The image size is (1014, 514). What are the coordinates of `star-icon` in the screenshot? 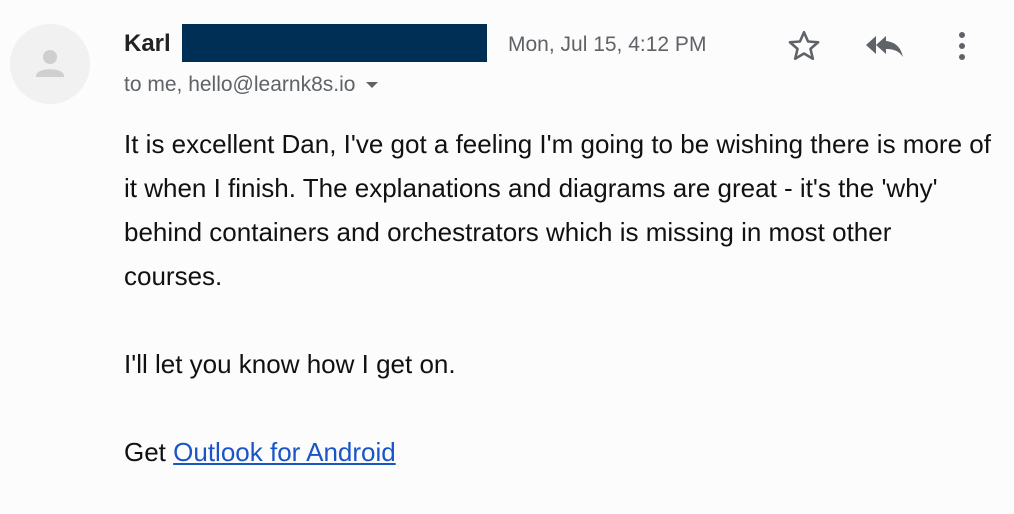 It's located at (804, 45).